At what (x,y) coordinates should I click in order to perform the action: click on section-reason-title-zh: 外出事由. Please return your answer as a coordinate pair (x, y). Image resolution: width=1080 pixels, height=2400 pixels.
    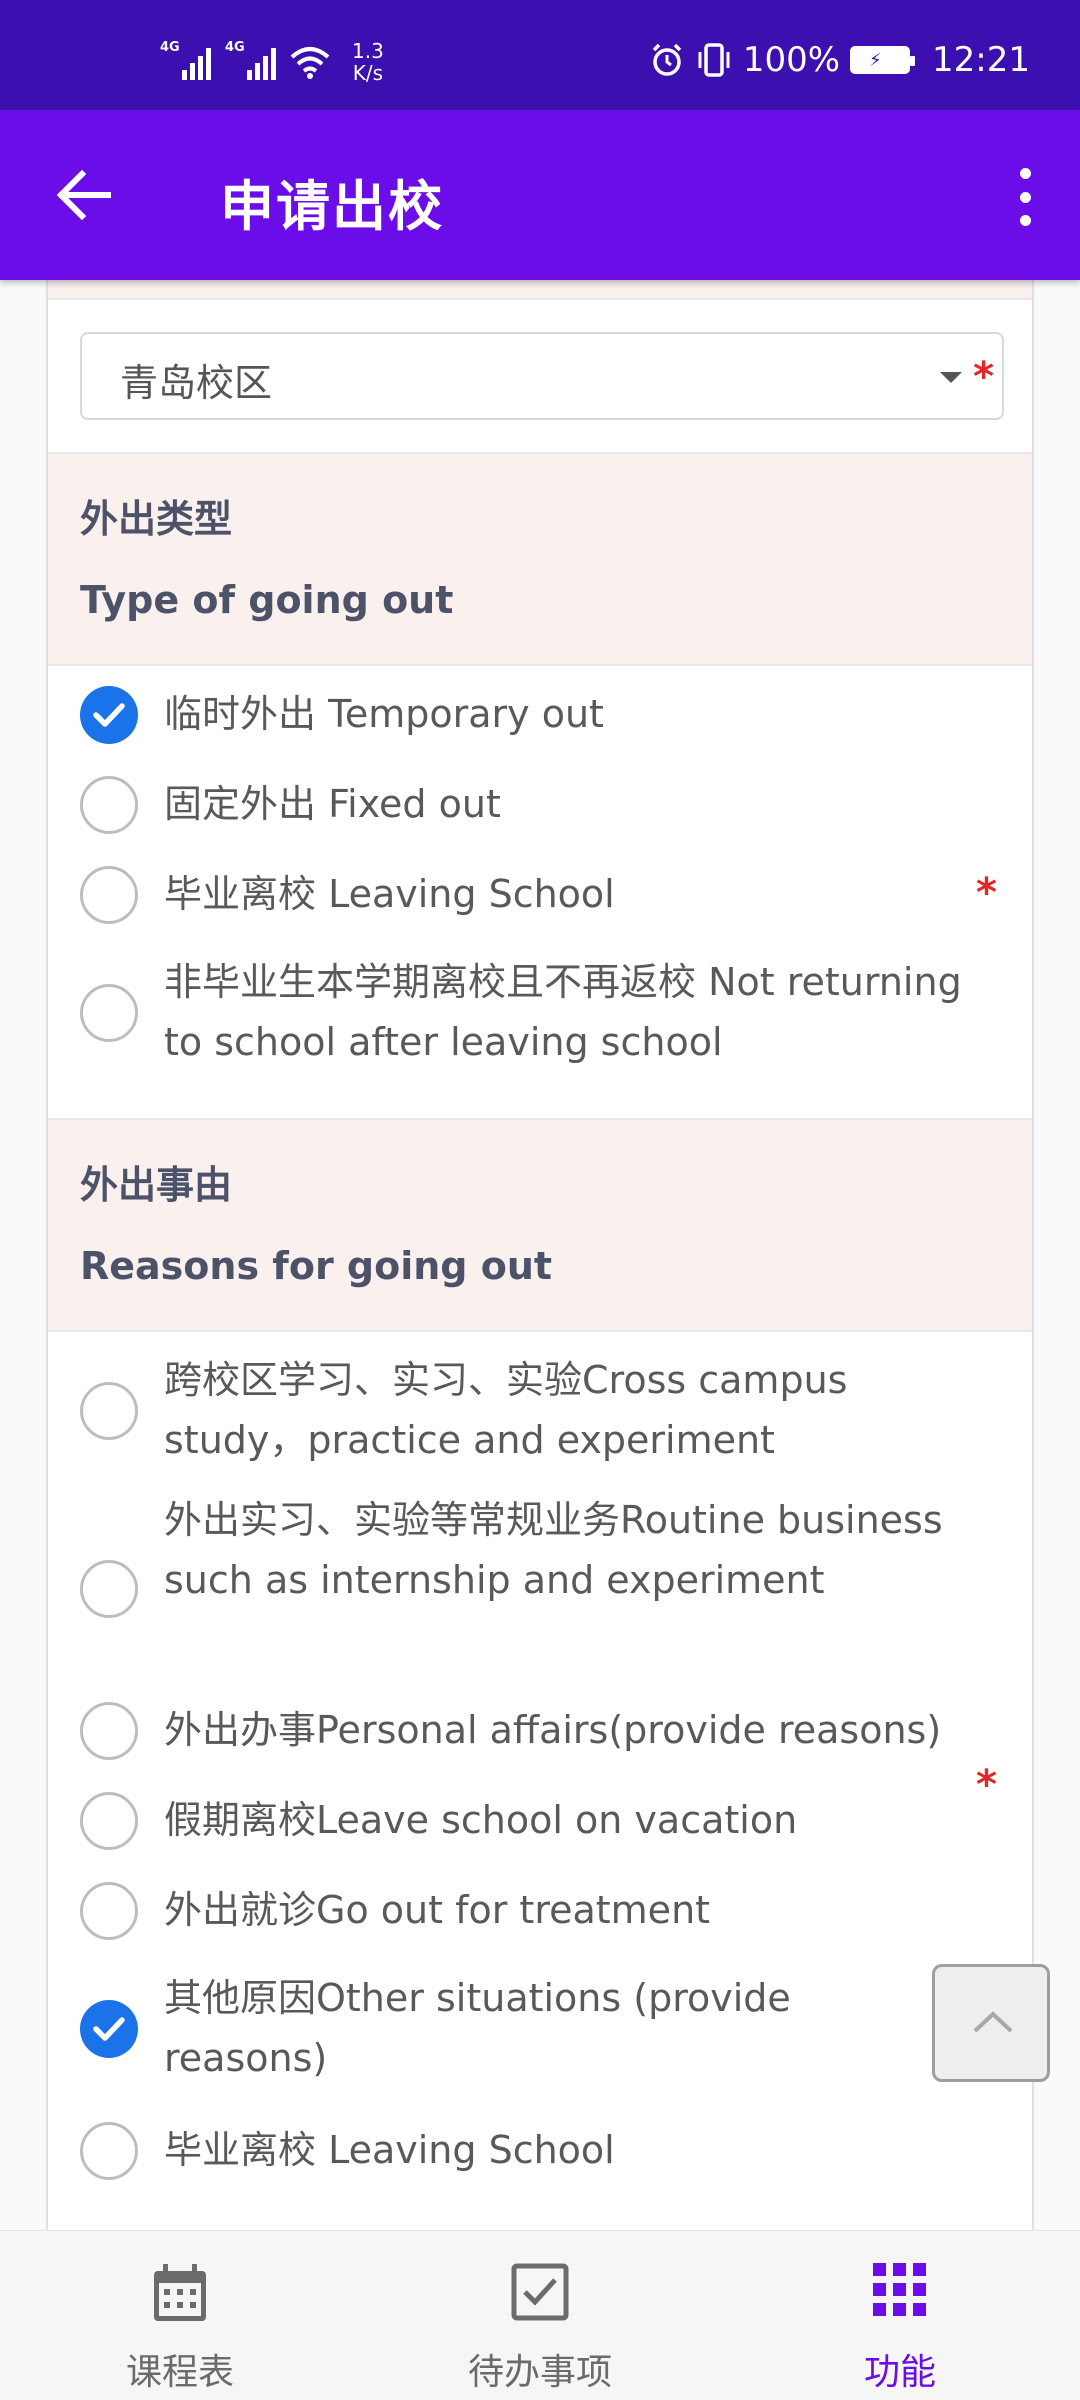
    Looking at the image, I should click on (156, 1185).